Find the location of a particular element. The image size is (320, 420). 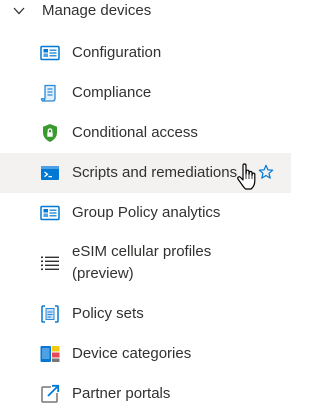

device-configuration-icon is located at coordinates (50, 53).